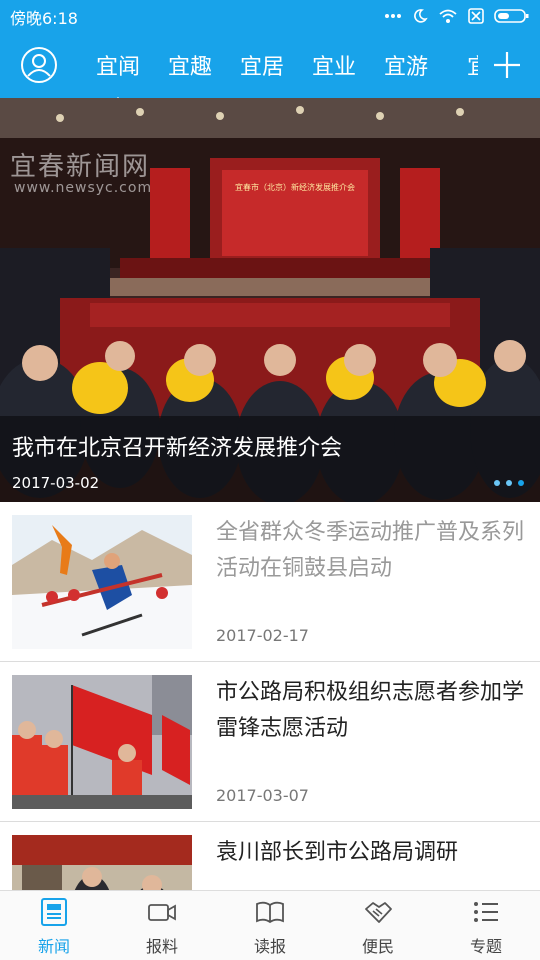 The width and height of the screenshot is (540, 960). Describe the element at coordinates (448, 16) in the screenshot. I see `wifi-icon` at that location.